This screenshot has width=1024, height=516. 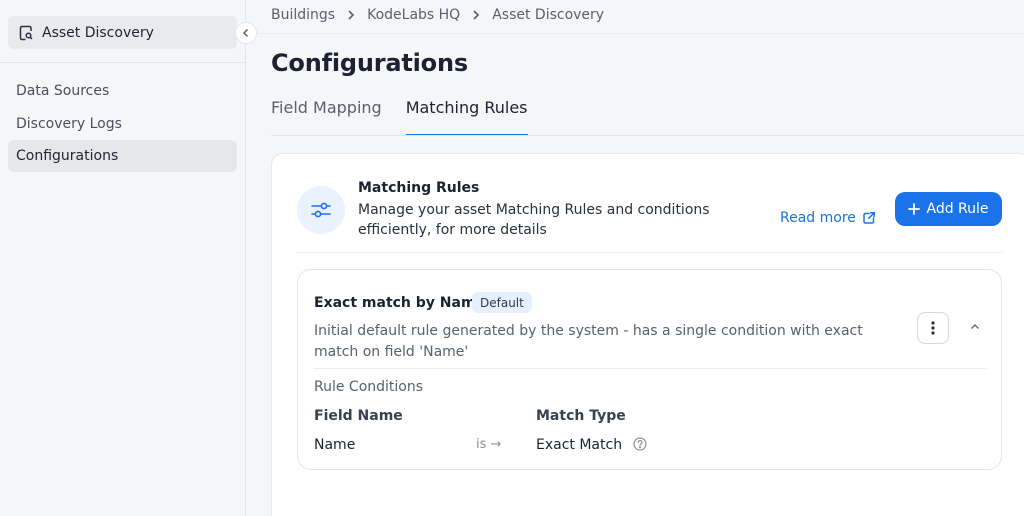 I want to click on kebab-menu-icon, so click(x=933, y=328).